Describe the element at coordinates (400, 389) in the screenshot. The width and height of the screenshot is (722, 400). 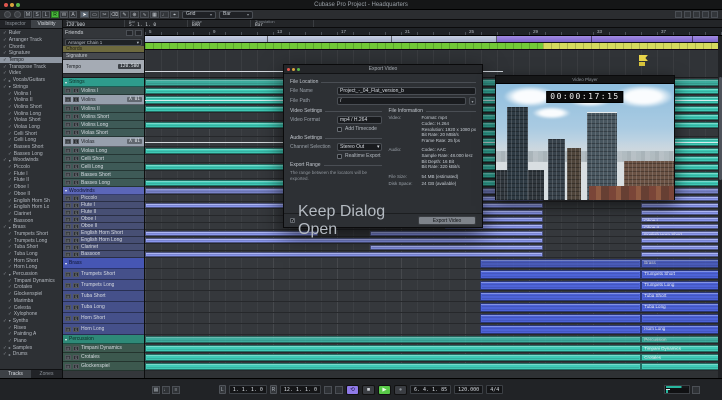
I see `record-button: ●` at that location.